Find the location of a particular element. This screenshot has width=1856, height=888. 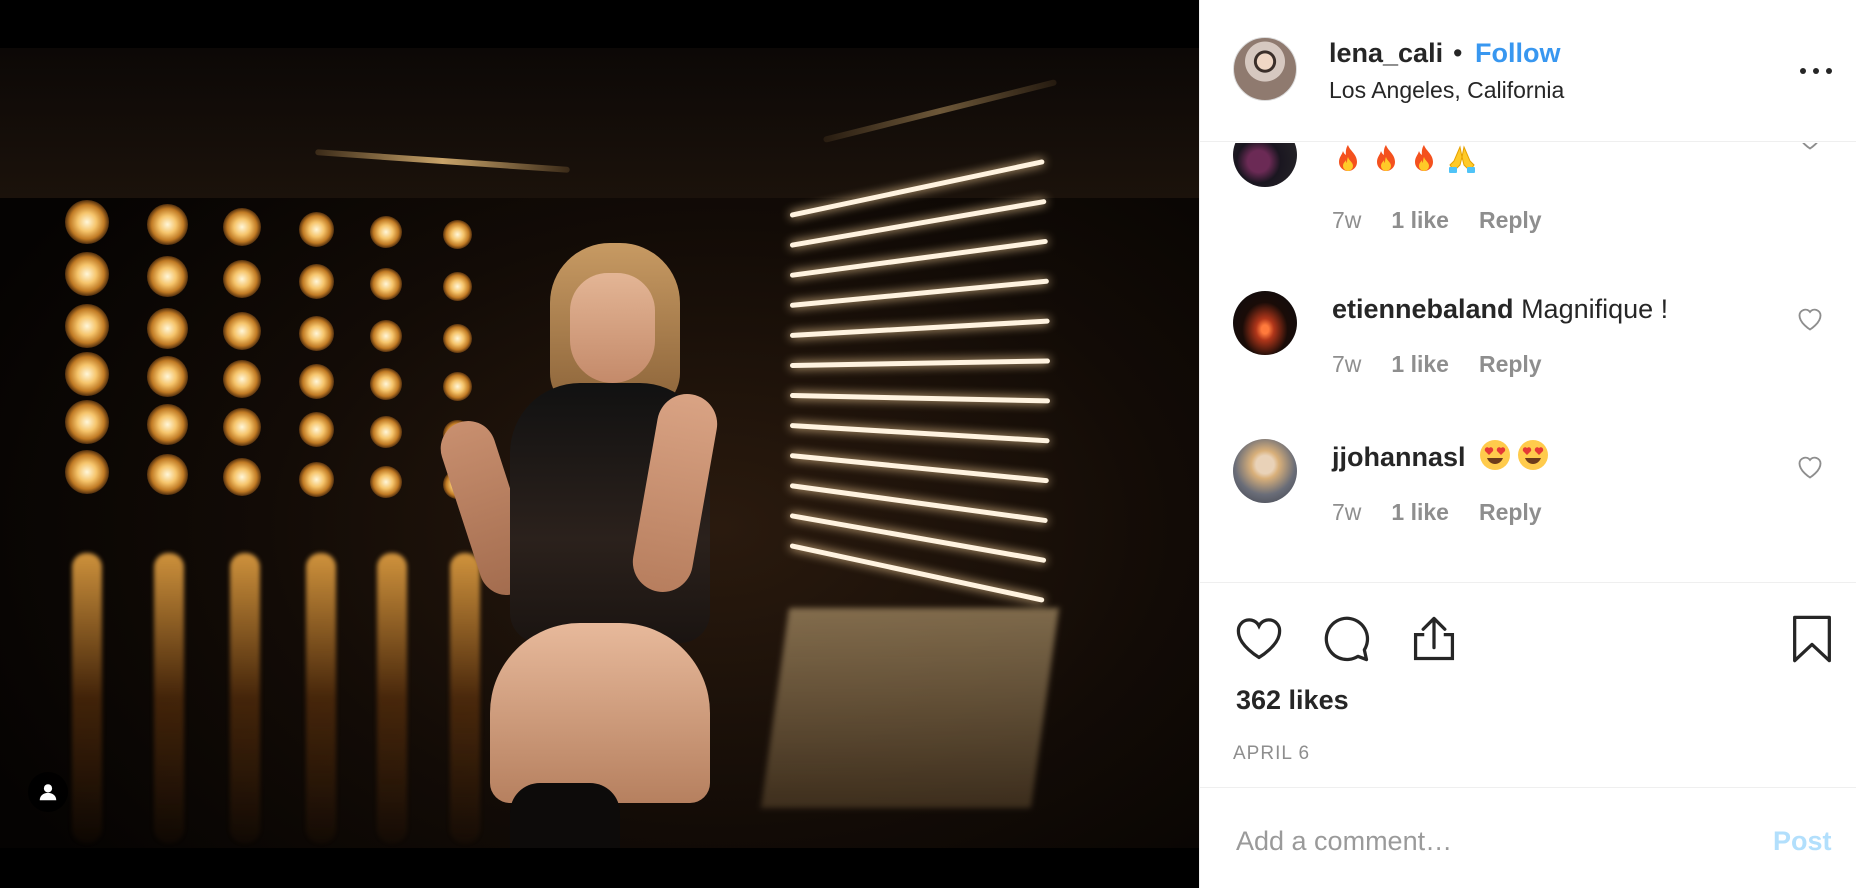

model-face is located at coordinates (612, 328).